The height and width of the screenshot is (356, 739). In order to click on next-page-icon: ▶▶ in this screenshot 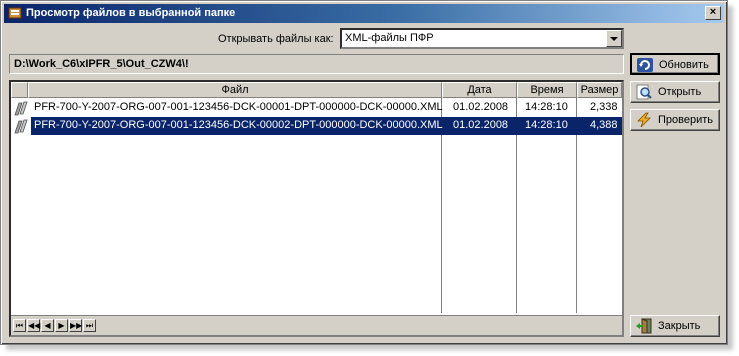, I will do `click(75, 325)`.